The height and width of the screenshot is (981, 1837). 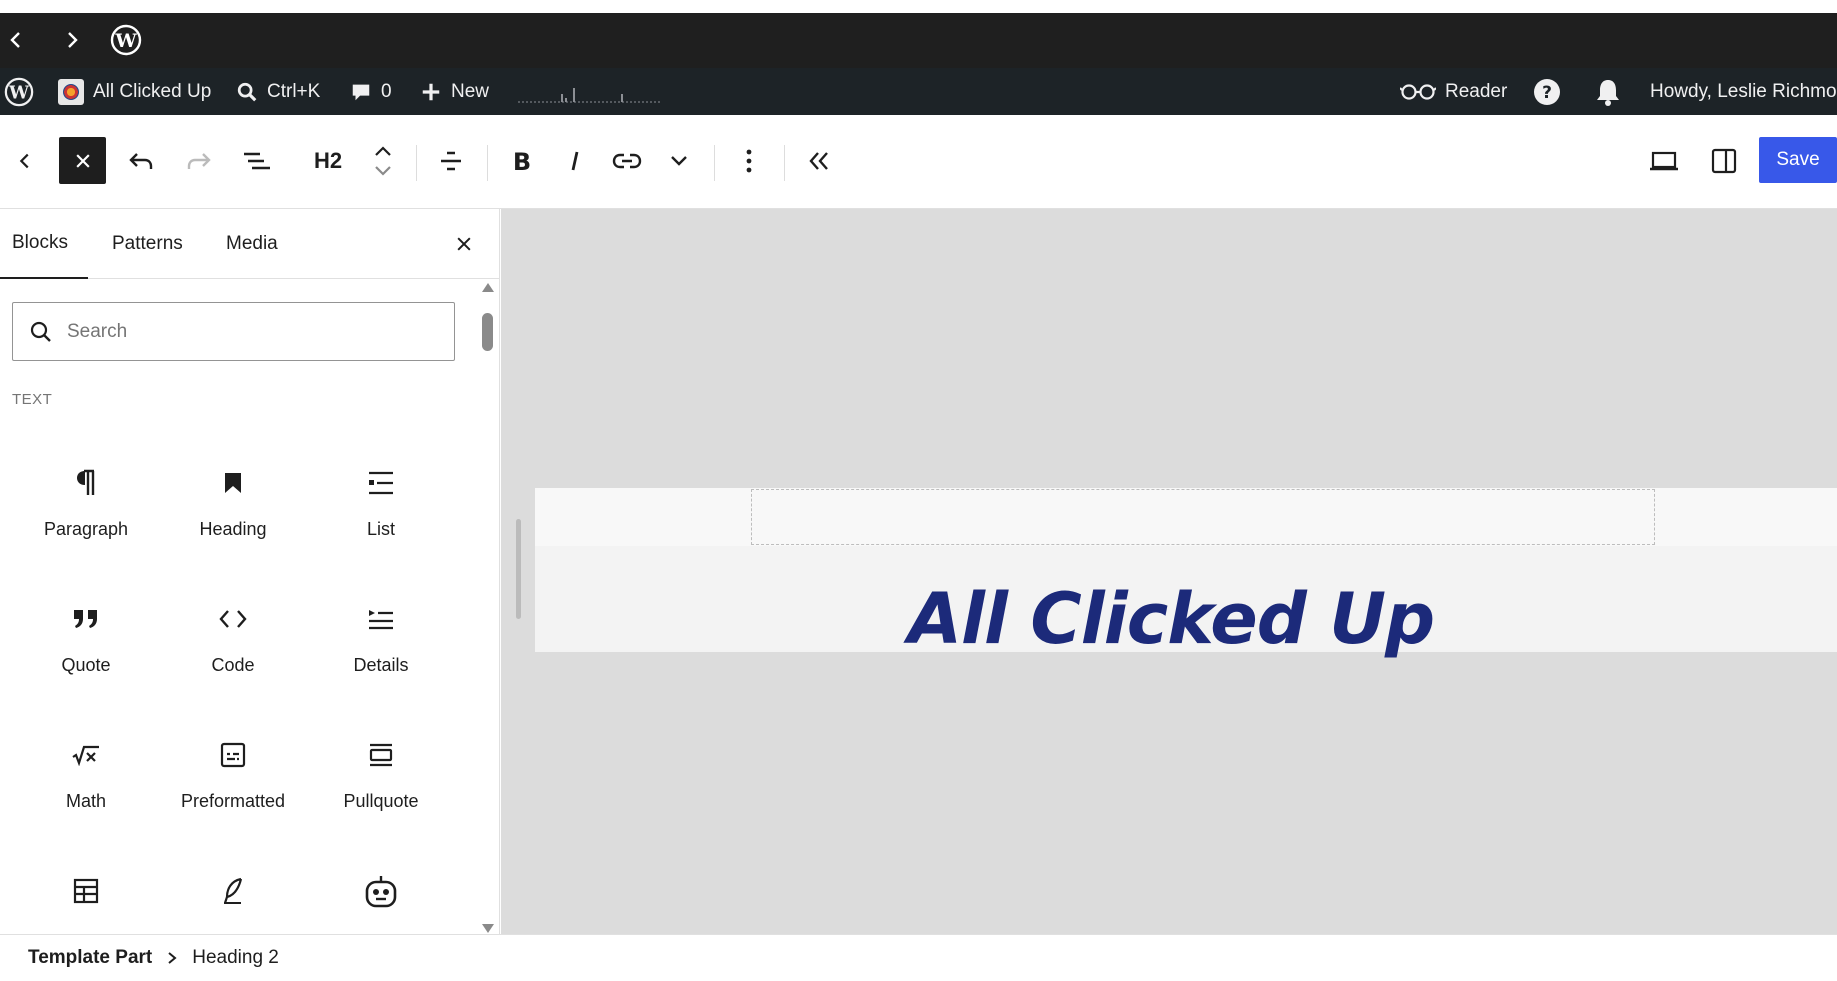 I want to click on account-greeting: Howdy, Leslie Richmor, so click(x=1743, y=91).